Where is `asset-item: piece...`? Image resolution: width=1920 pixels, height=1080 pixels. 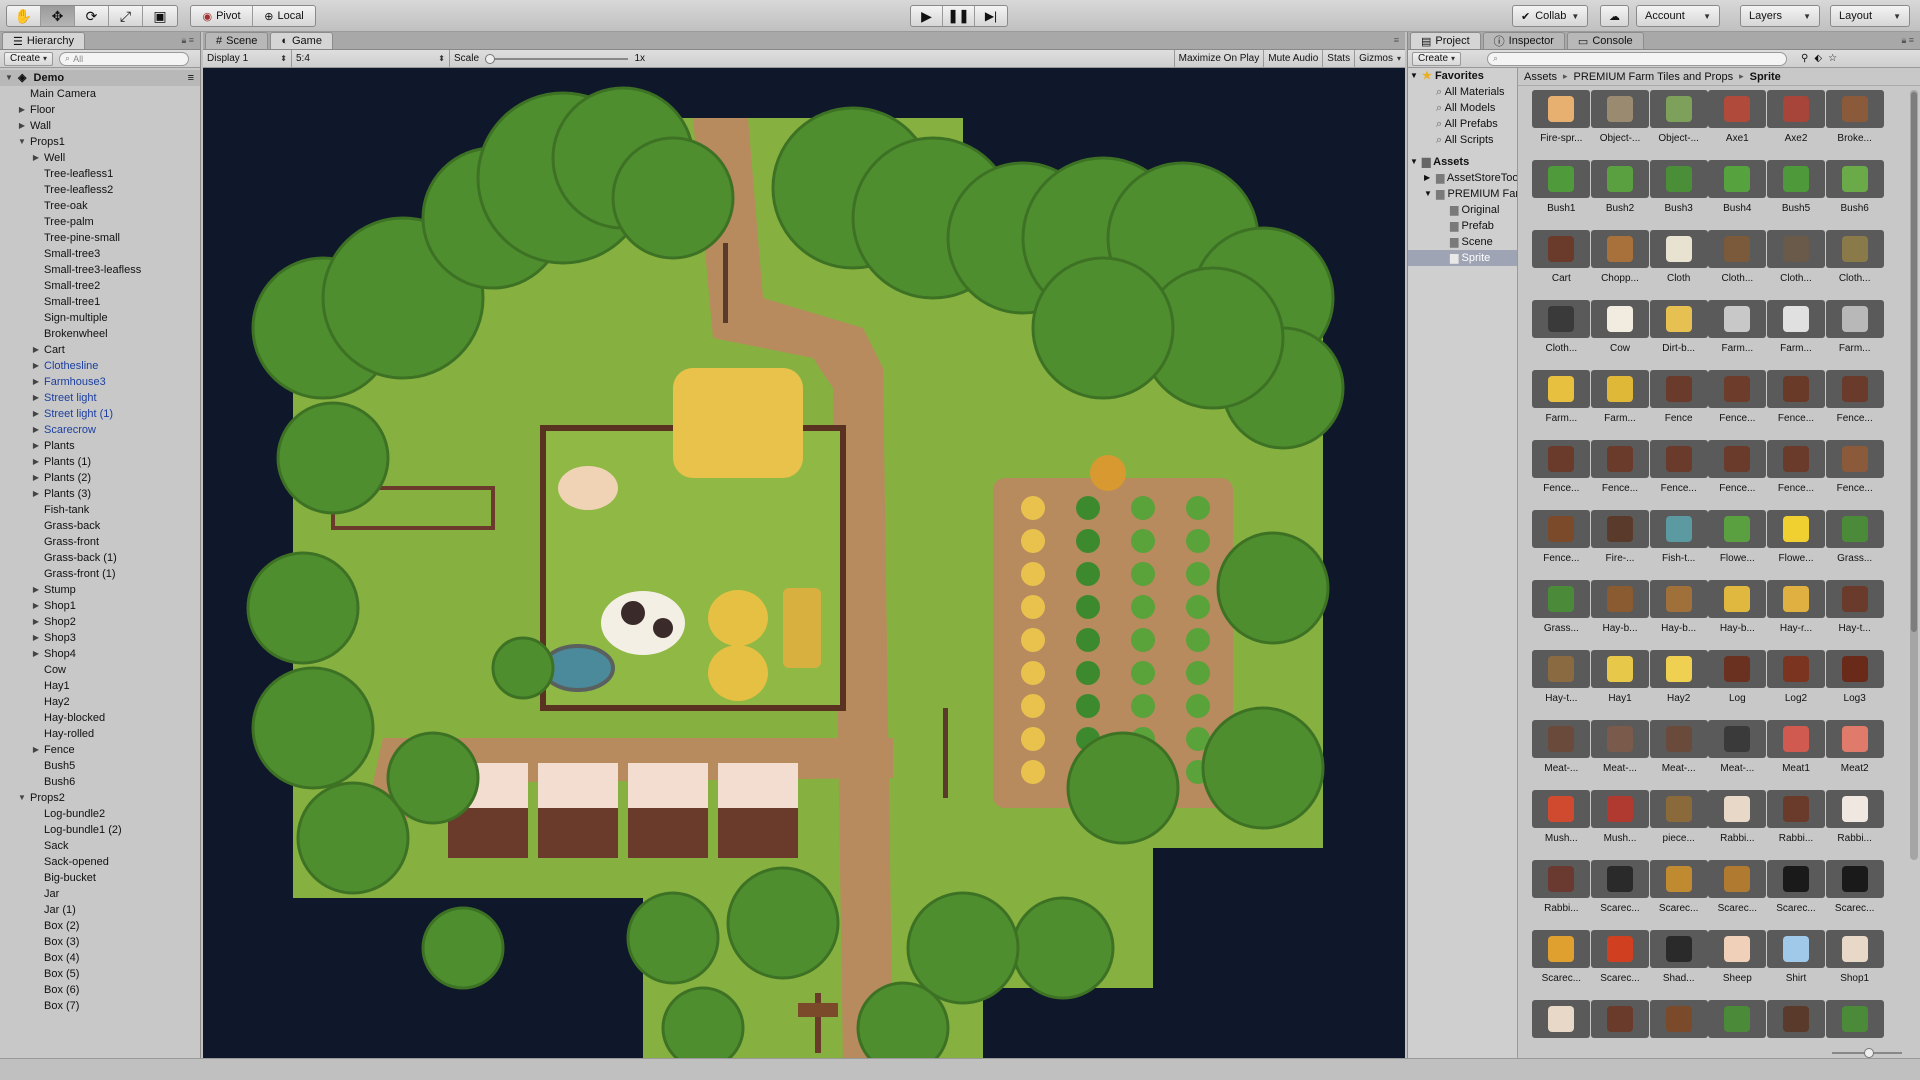 asset-item: piece... is located at coordinates (1678, 823).